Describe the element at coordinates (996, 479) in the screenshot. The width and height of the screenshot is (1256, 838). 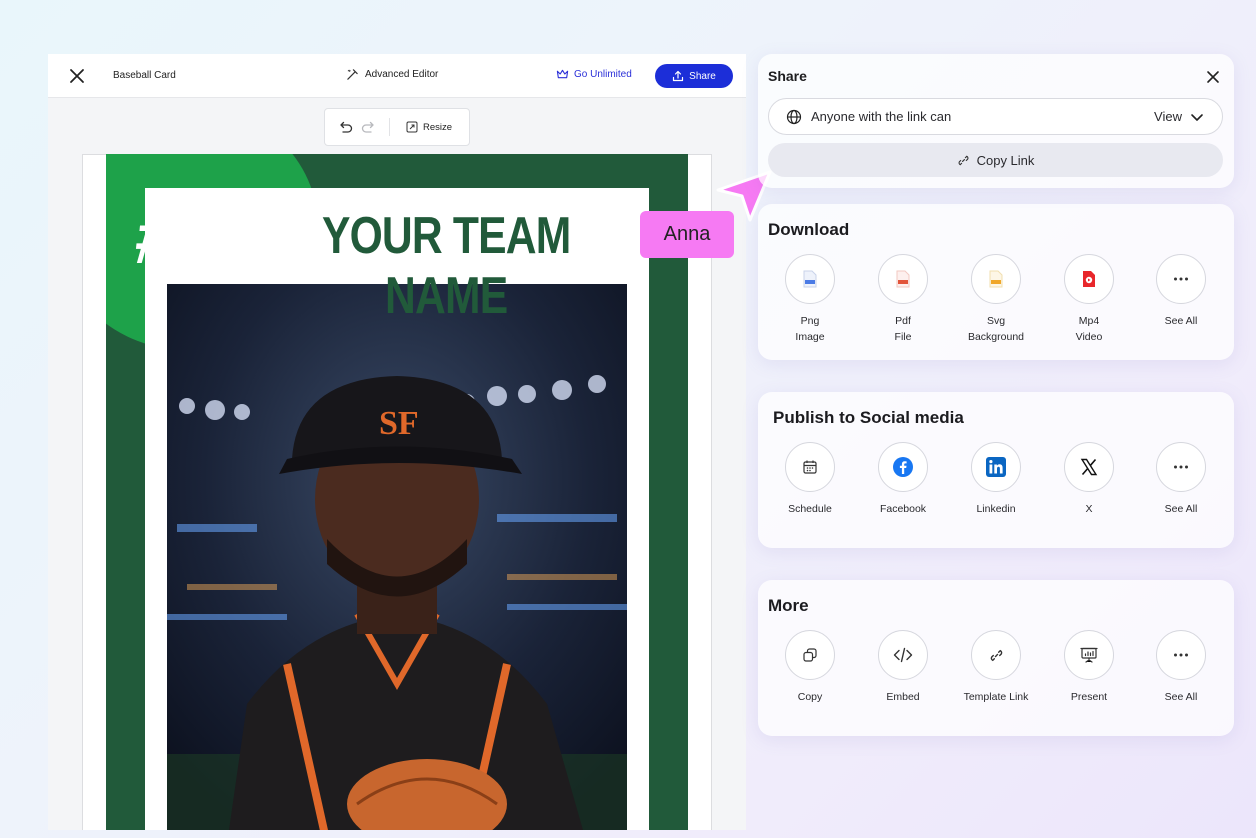
I see `linkedin-button: Linkedin` at that location.